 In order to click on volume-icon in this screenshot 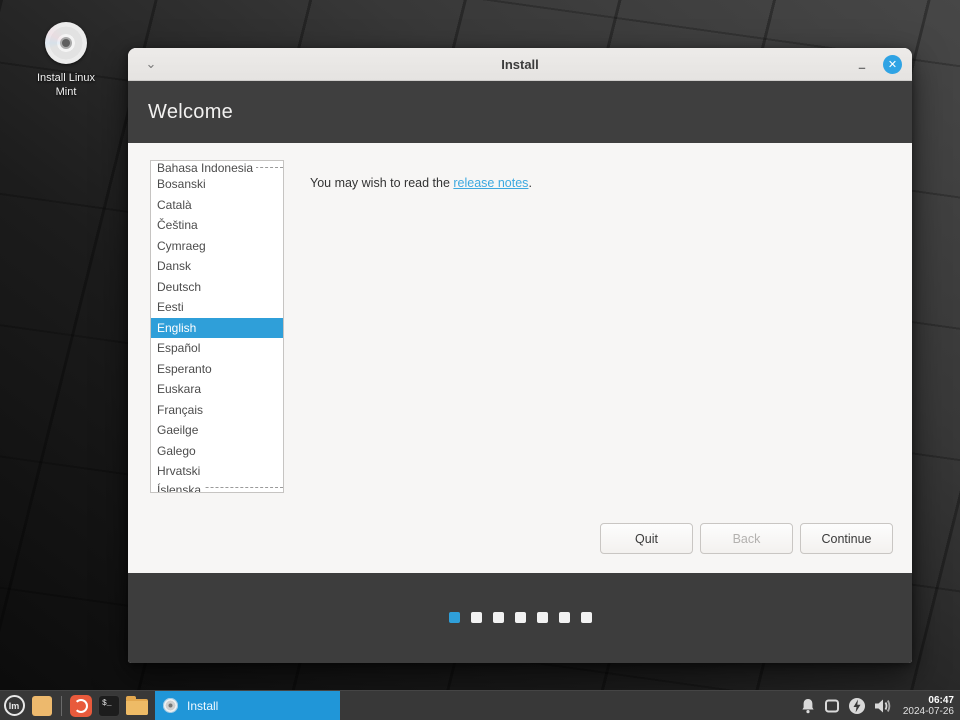, I will do `click(883, 706)`.